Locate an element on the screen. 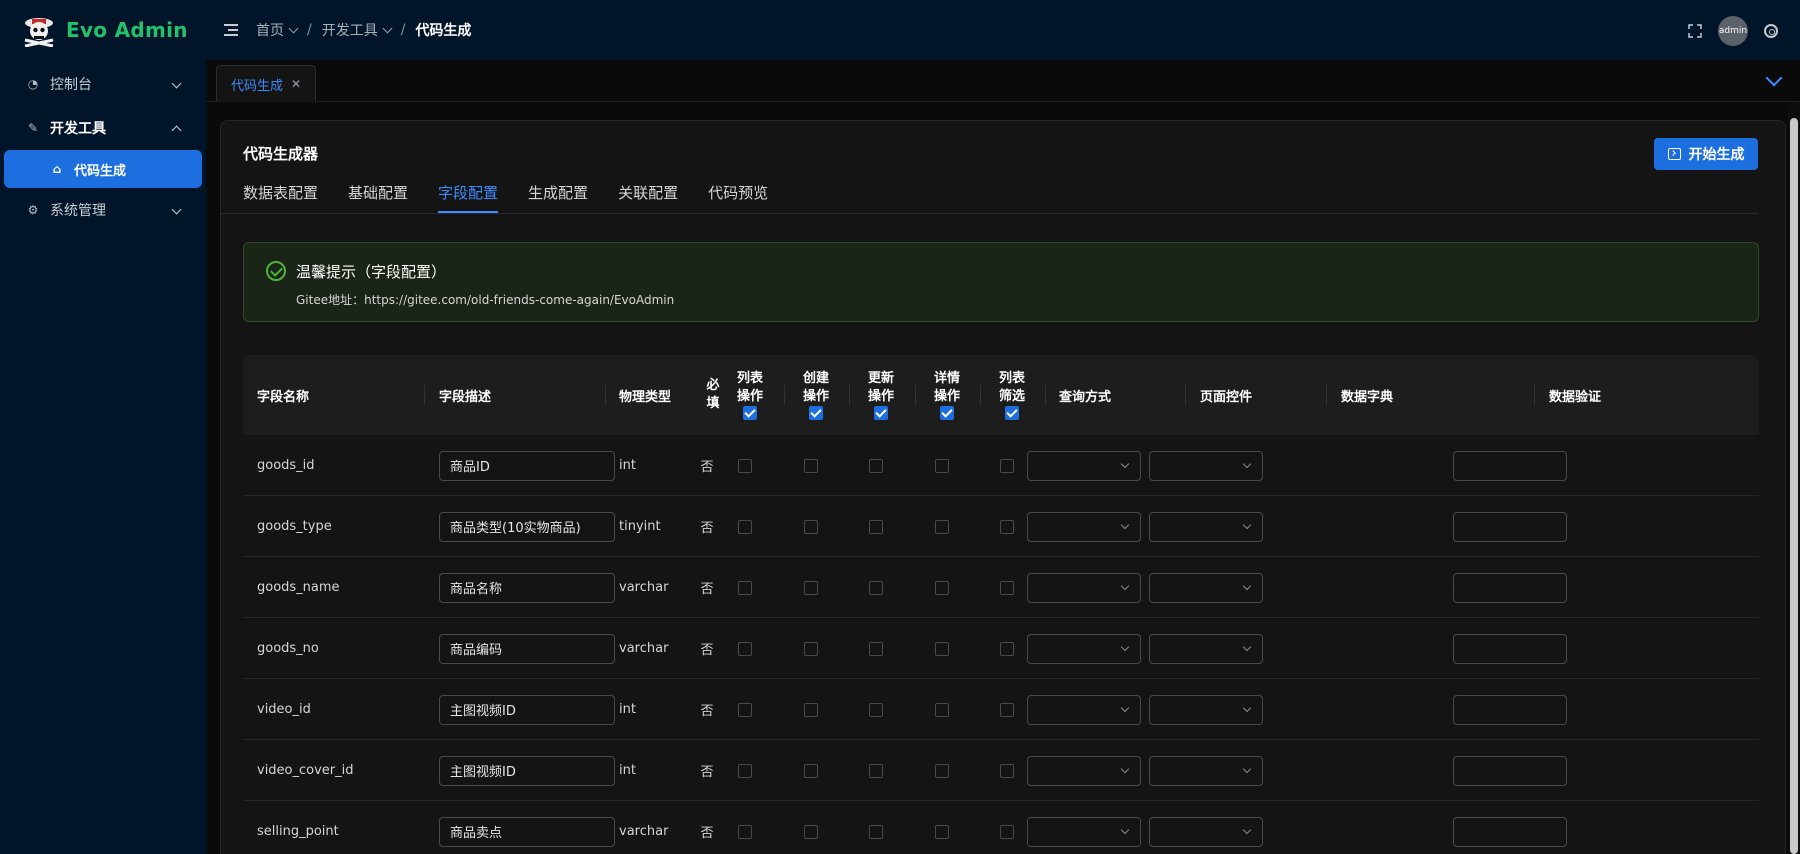 Image resolution: width=1800 pixels, height=854 pixels. sidebar-item-codegen: ⌂ 代码生成 is located at coordinates (103, 169).